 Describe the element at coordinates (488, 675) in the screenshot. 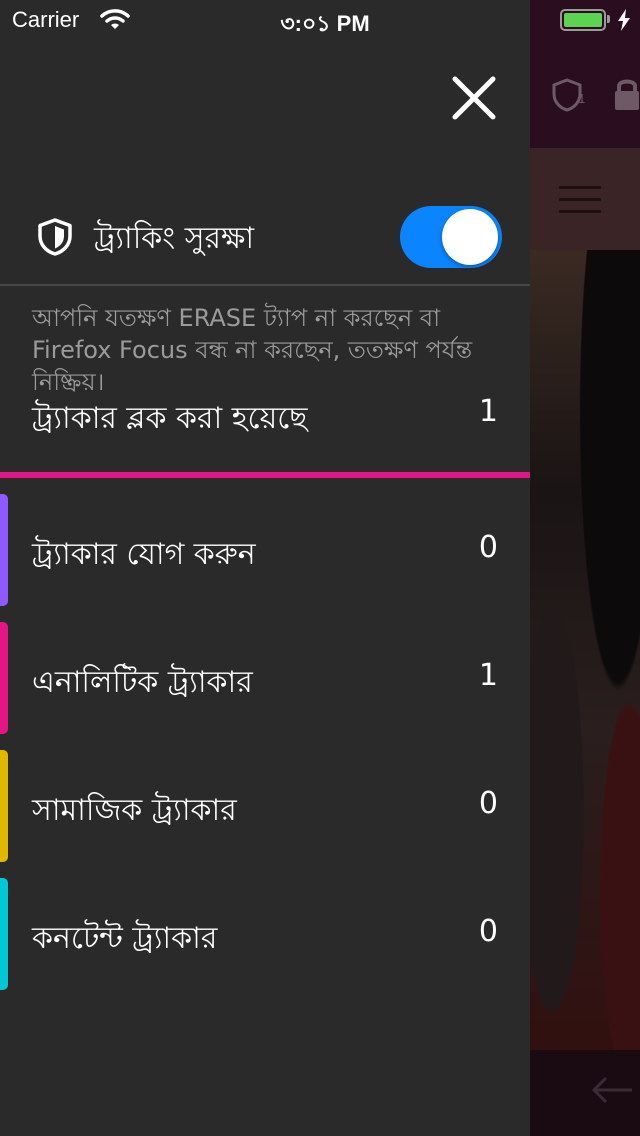

I see `tracker-count: 1` at that location.